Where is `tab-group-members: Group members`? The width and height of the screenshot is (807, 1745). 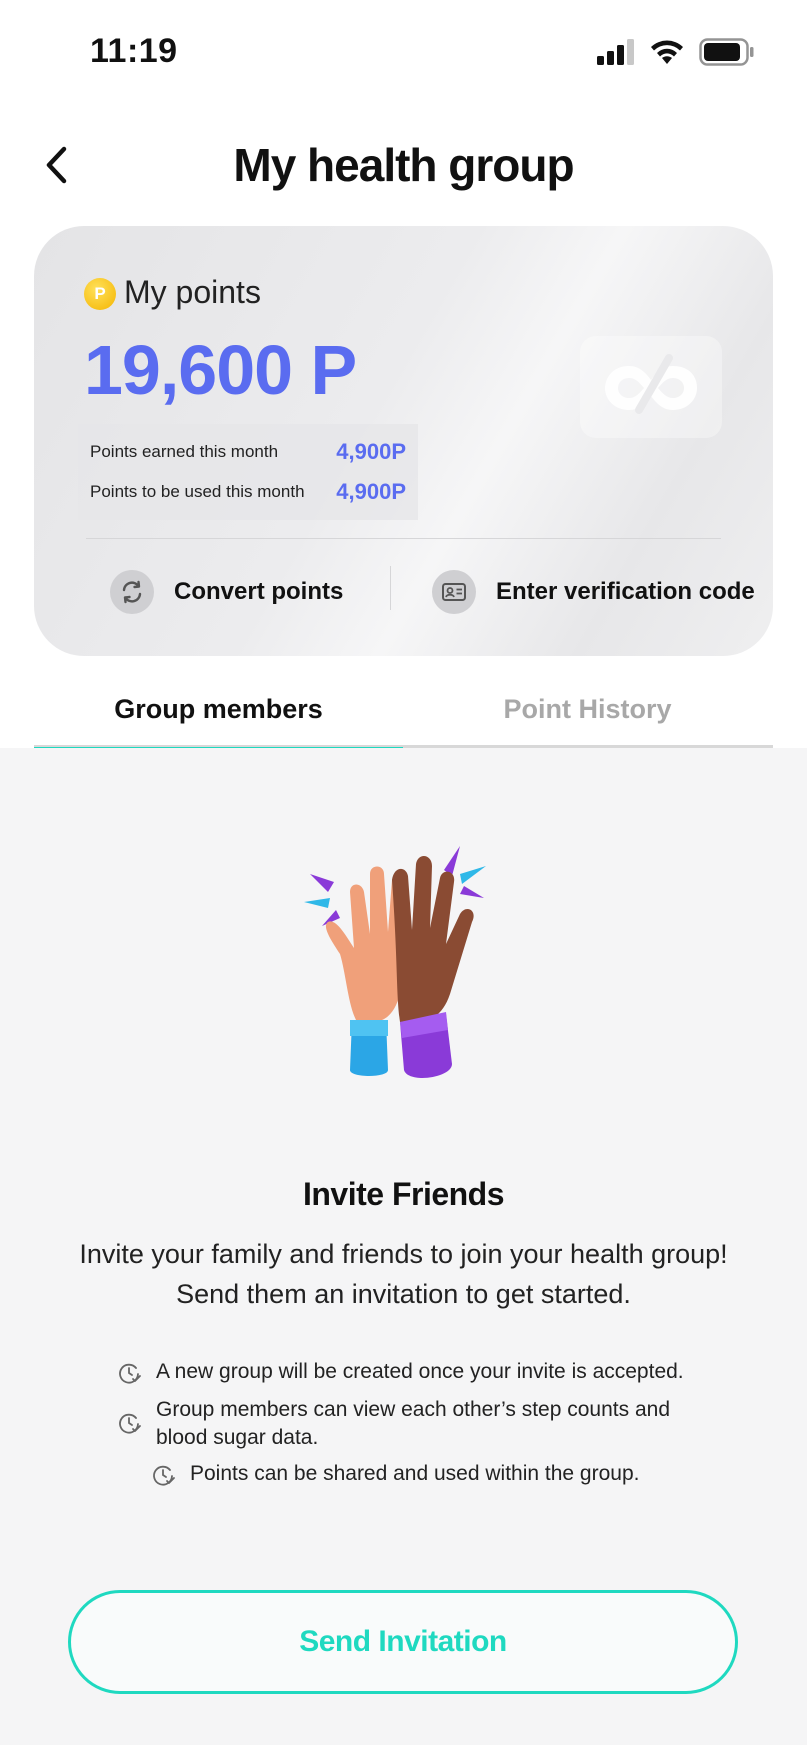
tab-group-members: Group members is located at coordinates (218, 710).